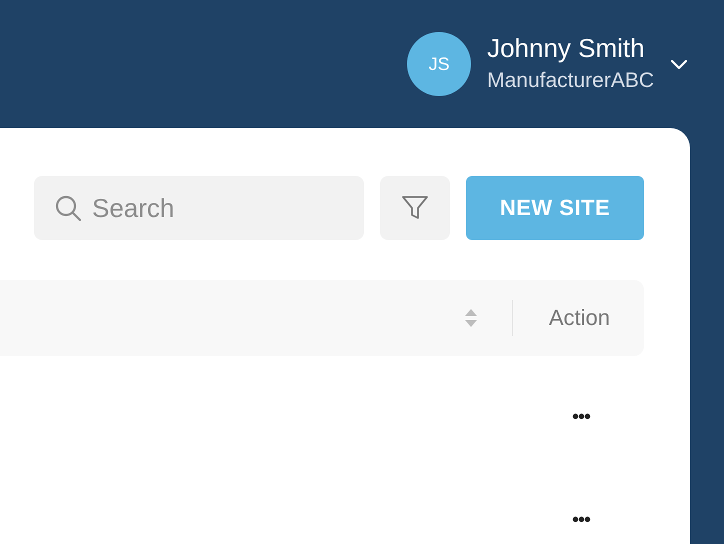  What do you see at coordinates (579, 318) in the screenshot?
I see `column-header: Action` at bounding box center [579, 318].